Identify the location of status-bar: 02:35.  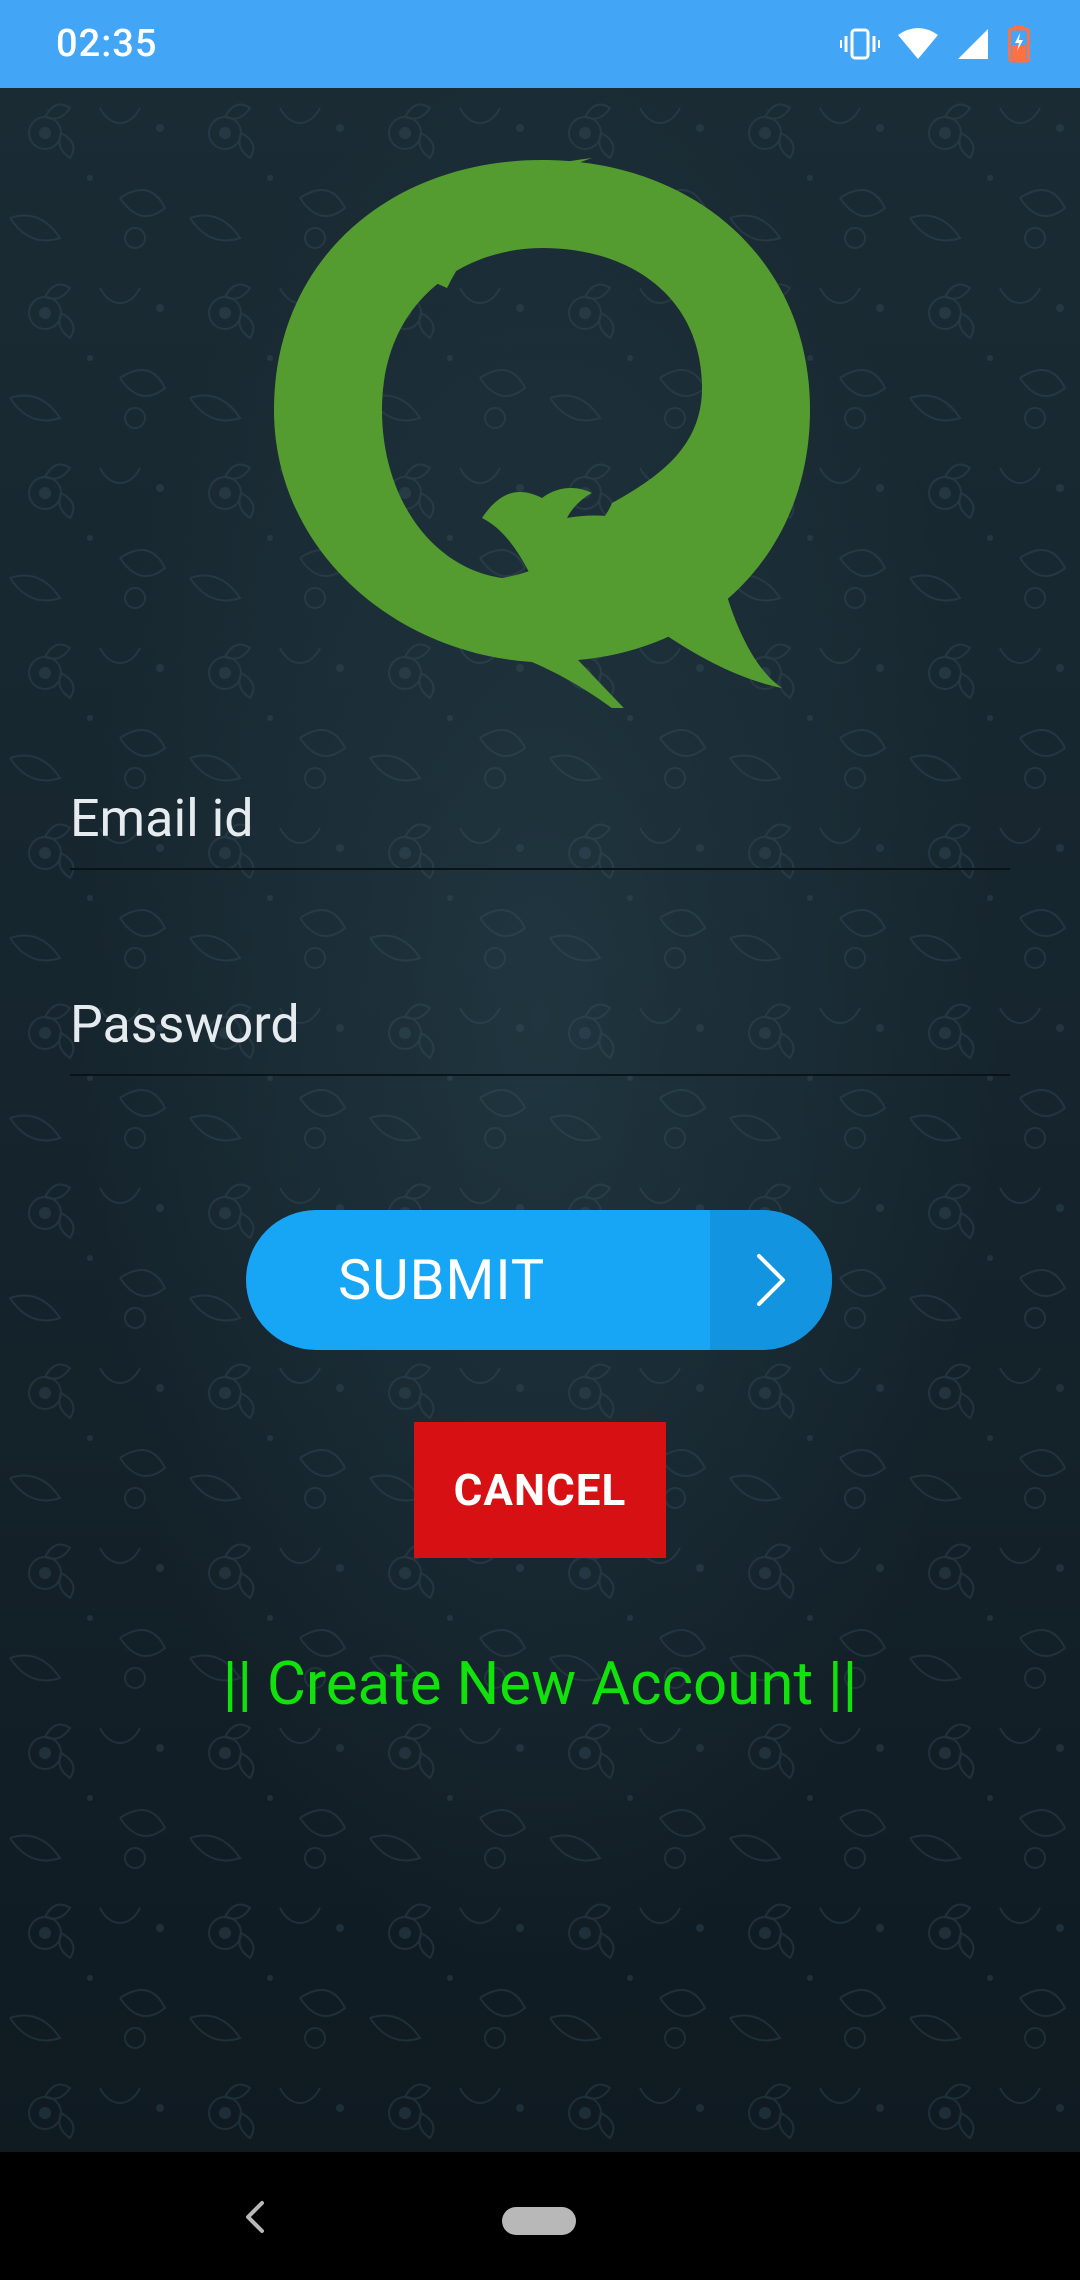
(540, 44).